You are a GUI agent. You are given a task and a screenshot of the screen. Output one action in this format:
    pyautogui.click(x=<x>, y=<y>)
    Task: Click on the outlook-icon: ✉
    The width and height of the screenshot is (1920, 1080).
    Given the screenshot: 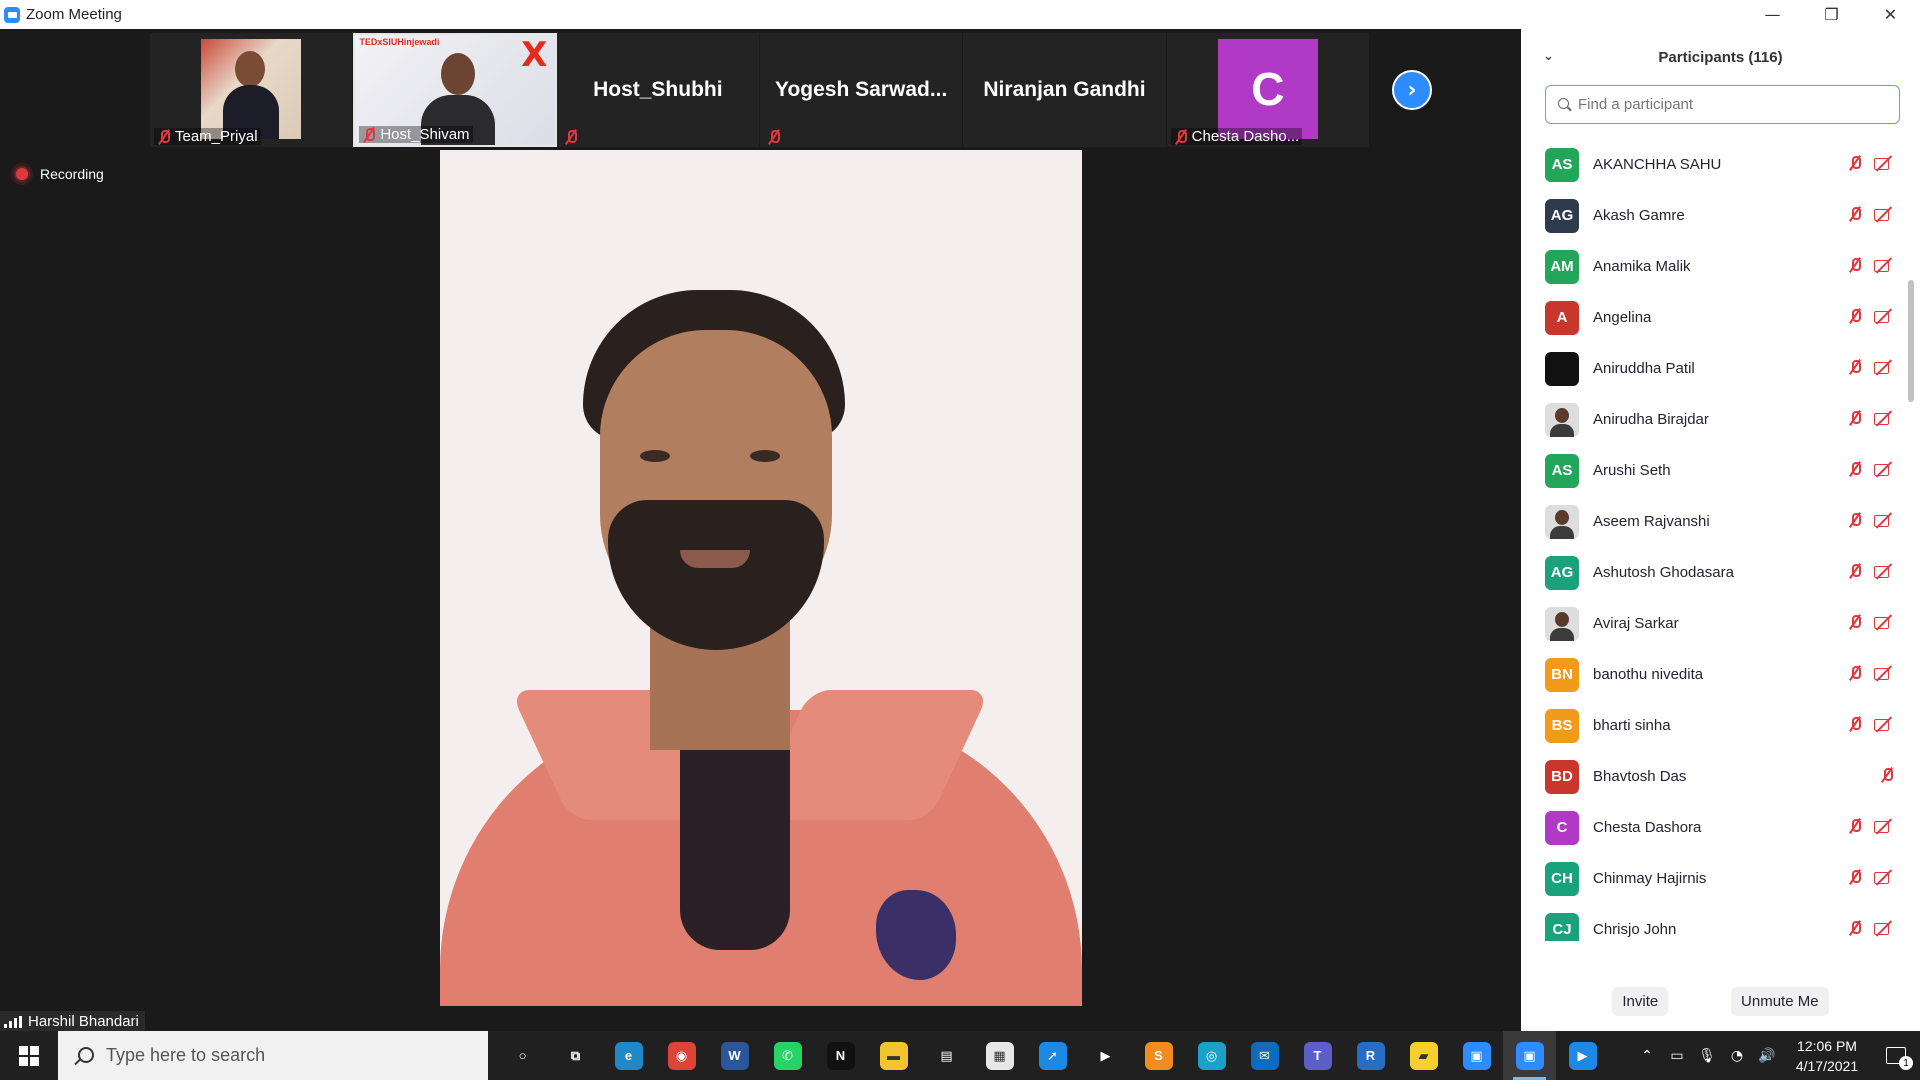 What is the action you would take?
    pyautogui.click(x=1264, y=1055)
    